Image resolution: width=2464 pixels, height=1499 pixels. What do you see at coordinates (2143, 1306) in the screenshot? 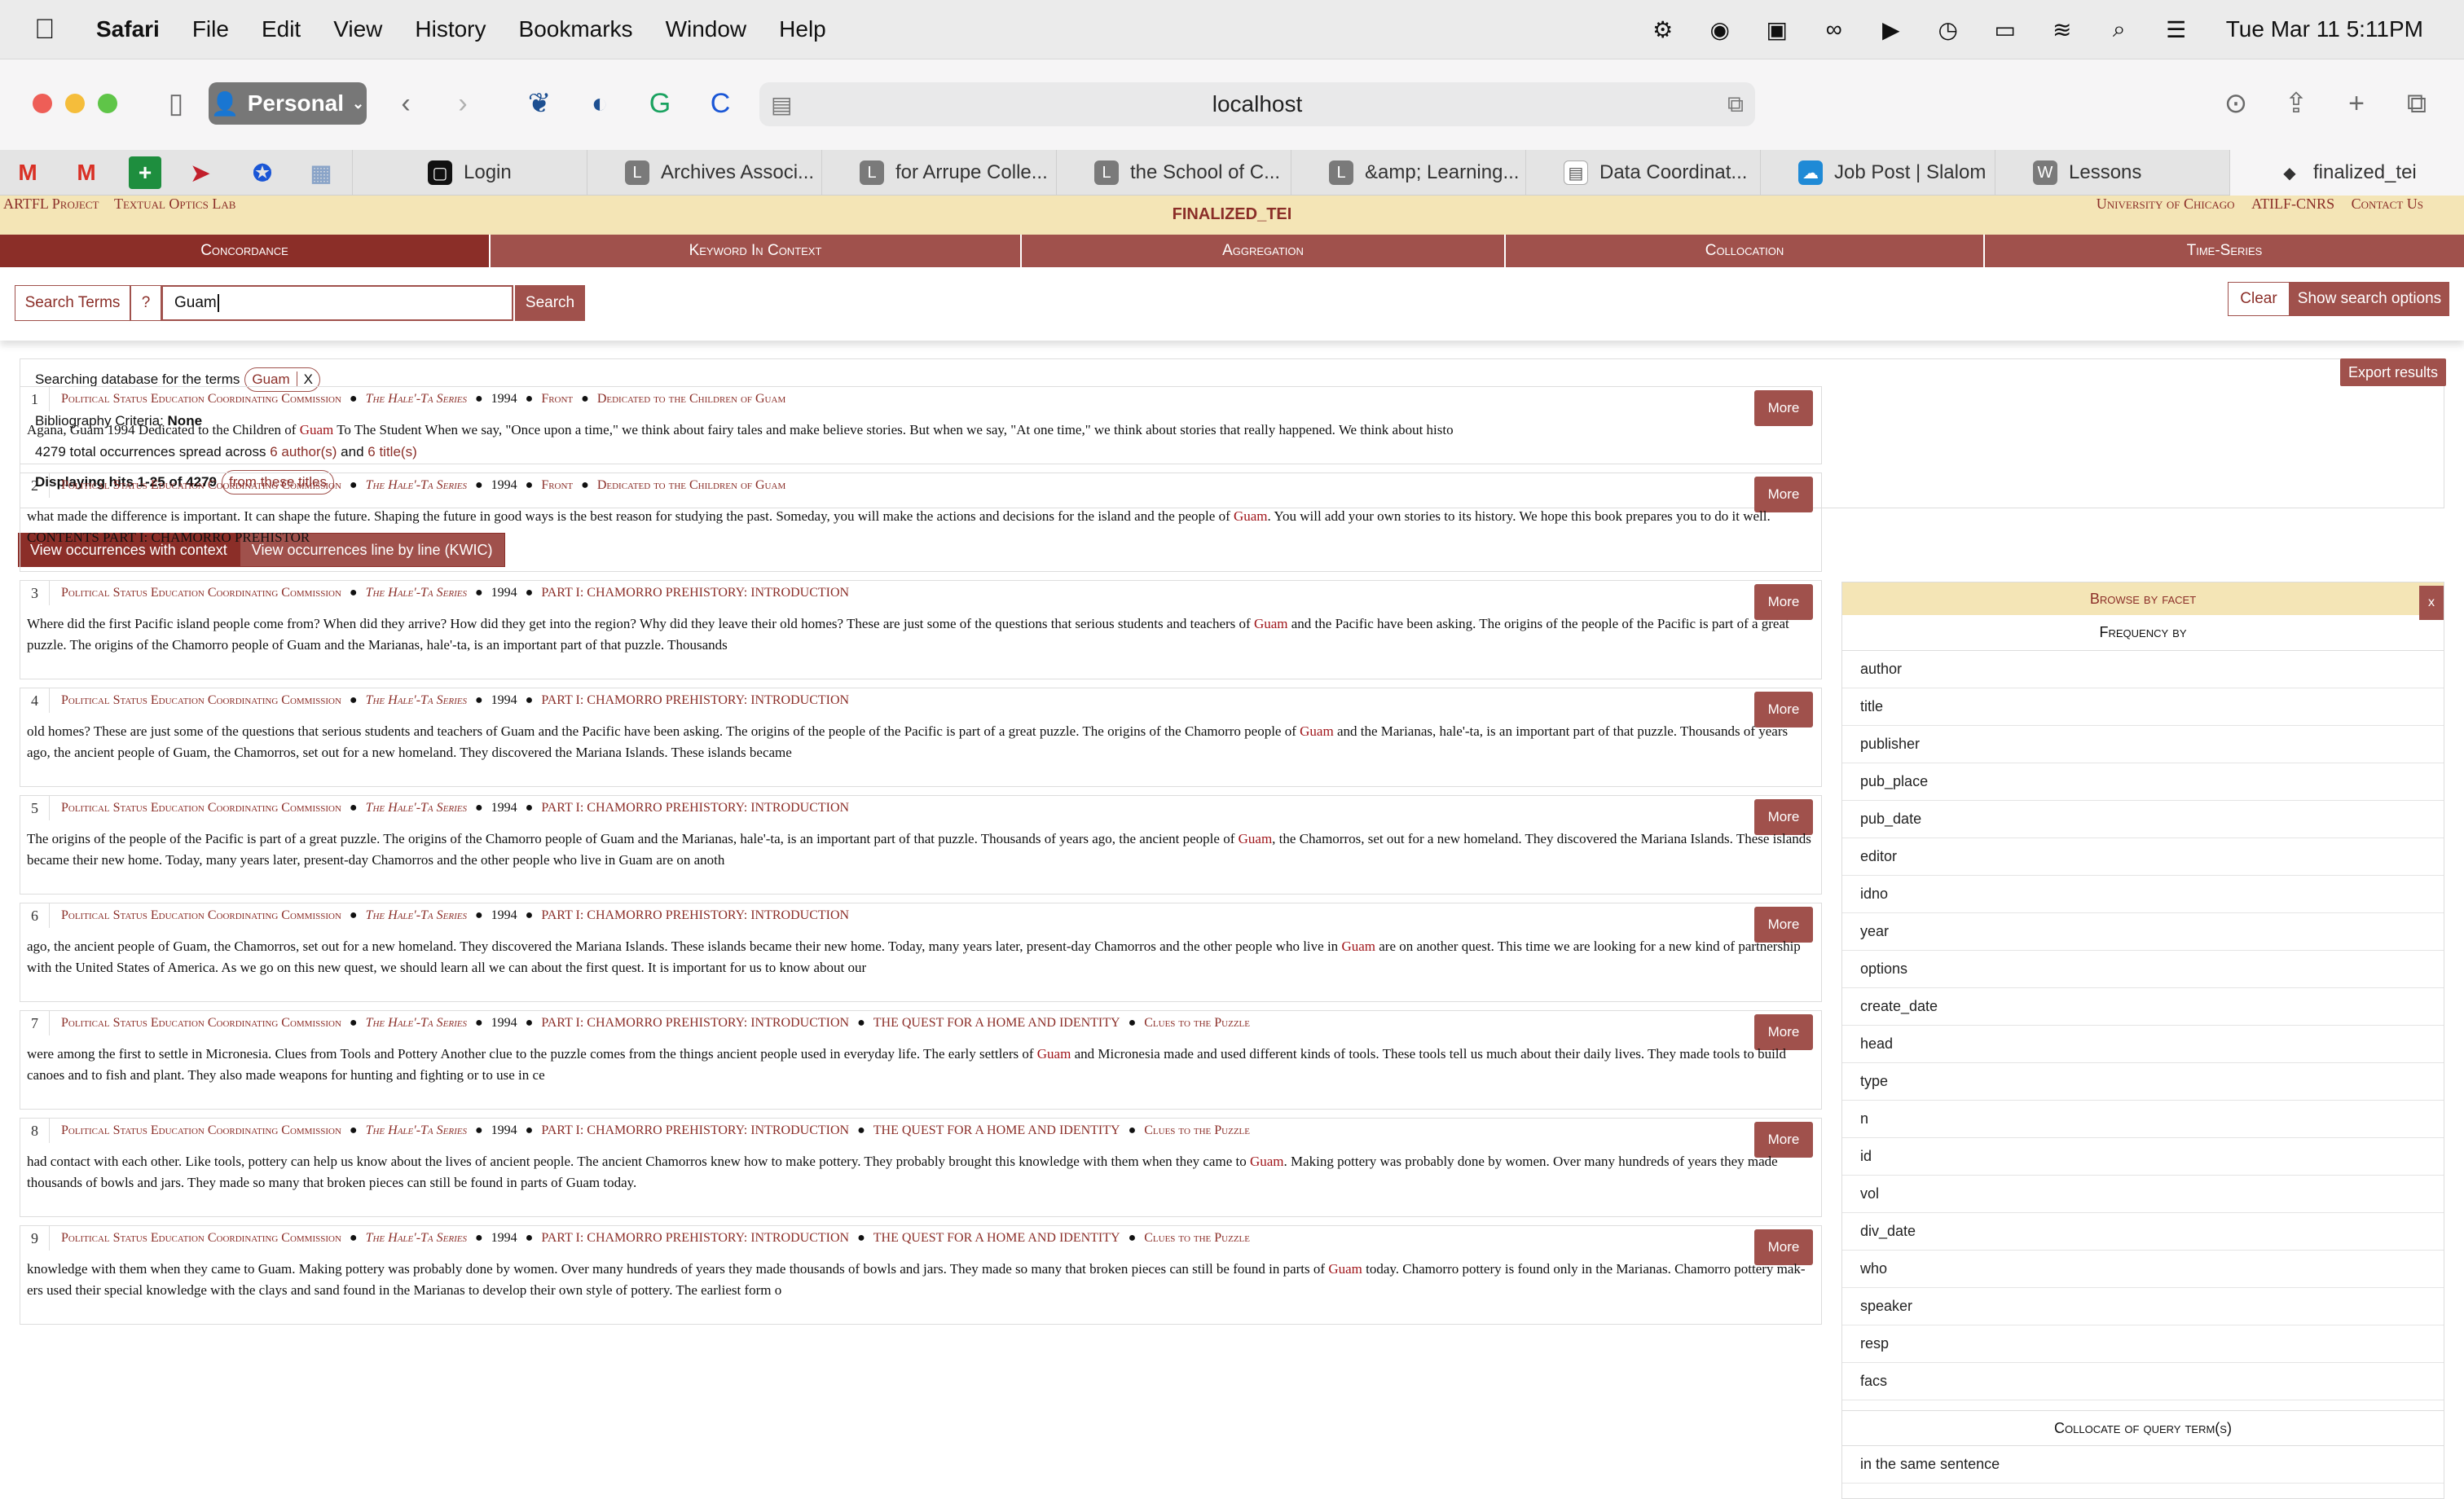
I see `facet-speaker: speaker` at bounding box center [2143, 1306].